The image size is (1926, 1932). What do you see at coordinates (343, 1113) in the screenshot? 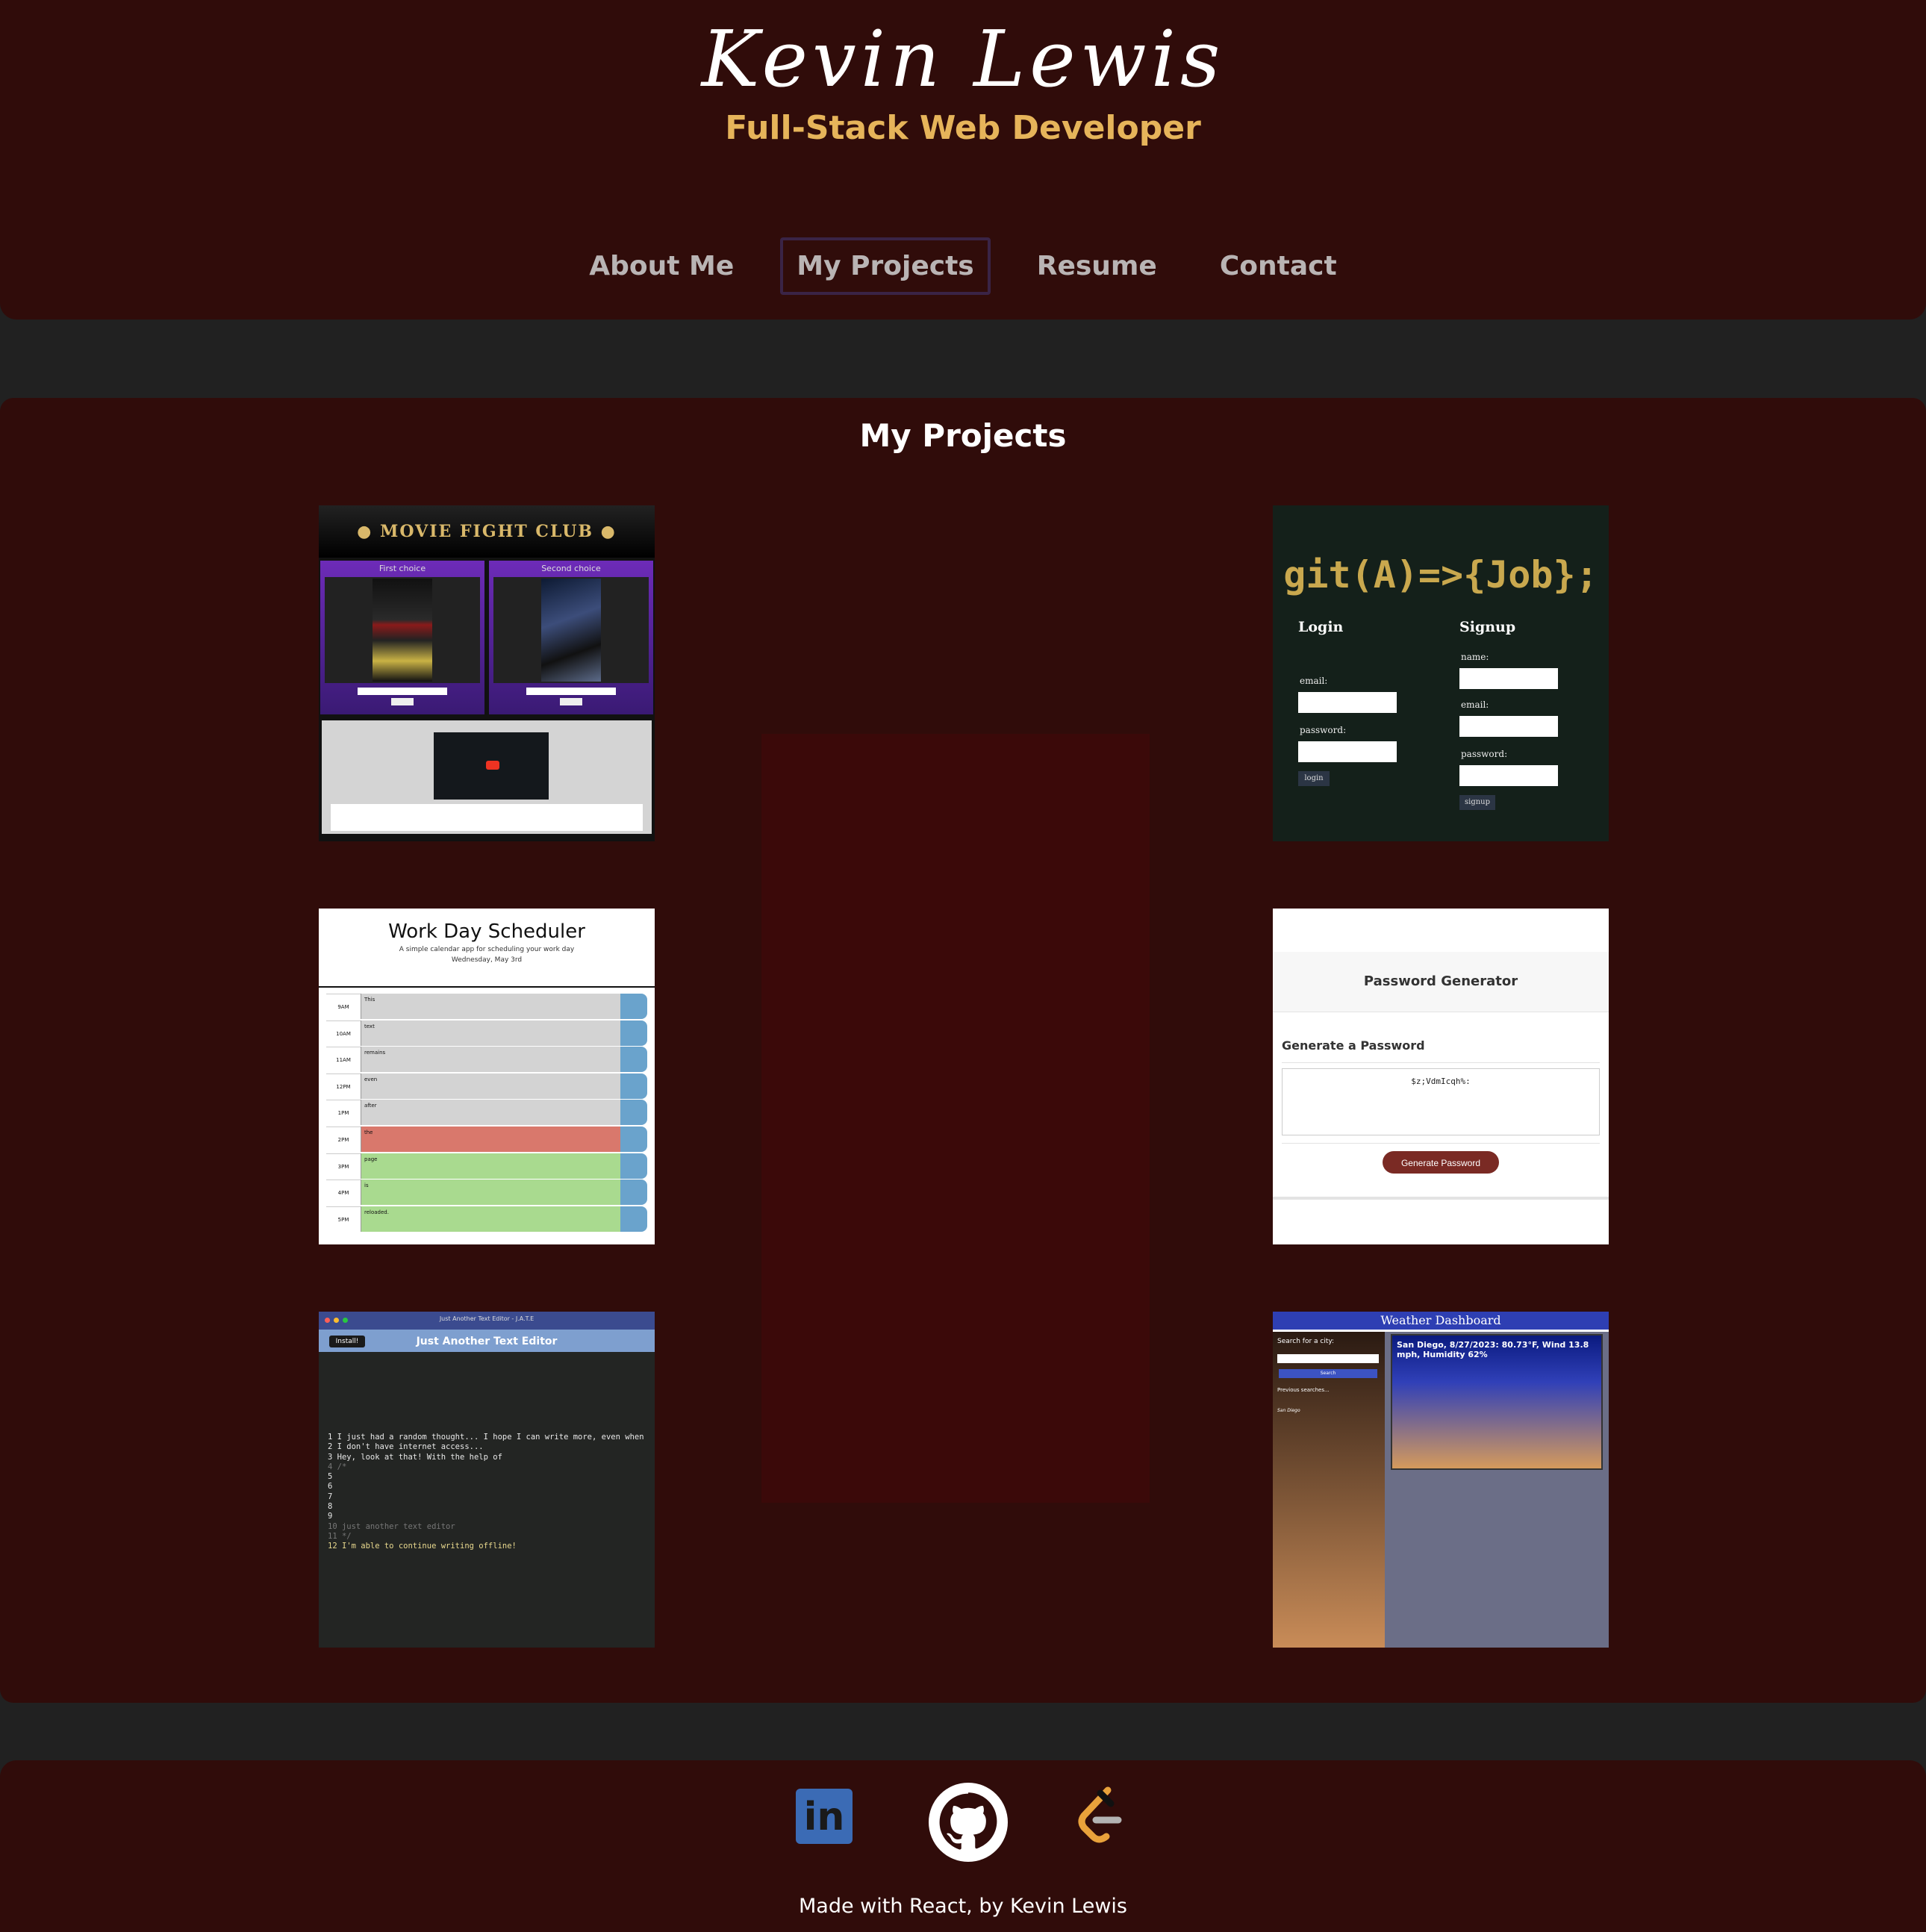
I see `hour-label: 1PM` at bounding box center [343, 1113].